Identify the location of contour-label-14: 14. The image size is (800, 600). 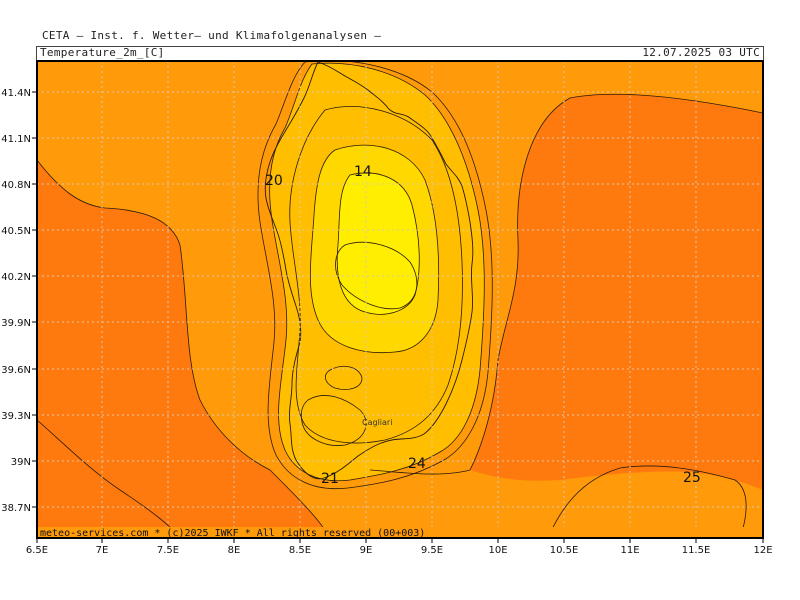
(363, 172).